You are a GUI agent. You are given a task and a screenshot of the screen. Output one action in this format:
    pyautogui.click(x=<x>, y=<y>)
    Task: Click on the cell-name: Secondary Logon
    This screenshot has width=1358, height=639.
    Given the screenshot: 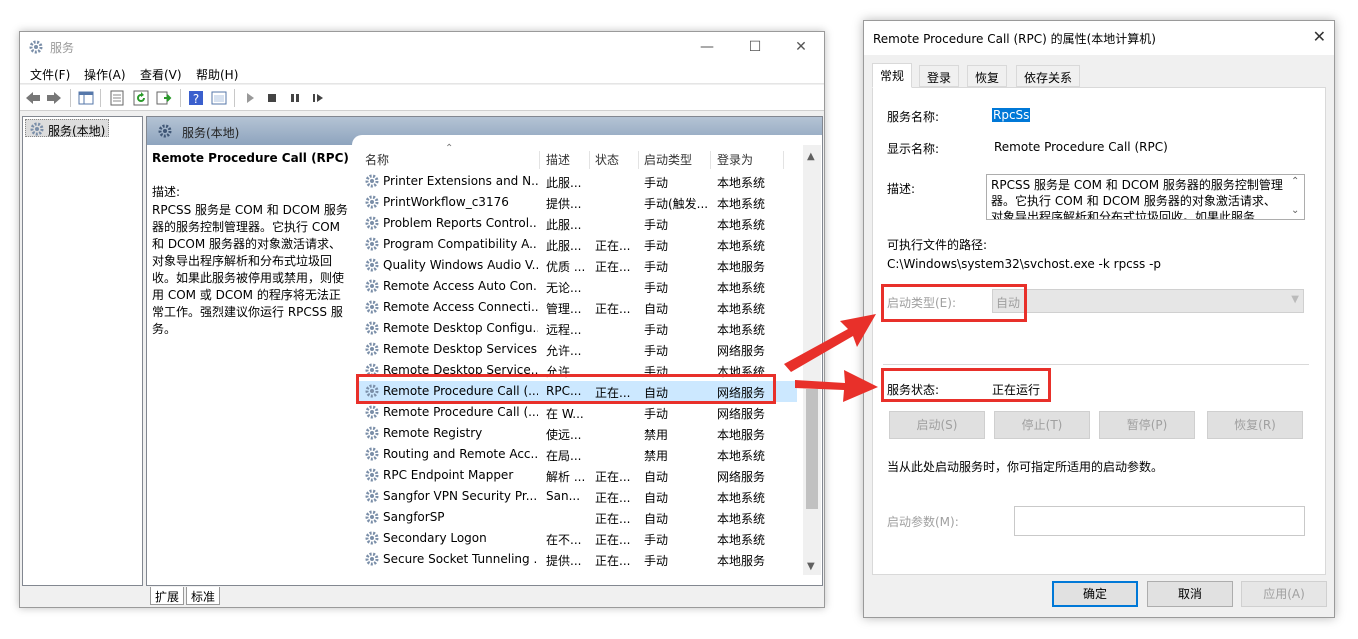 What is the action you would take?
    pyautogui.click(x=435, y=538)
    